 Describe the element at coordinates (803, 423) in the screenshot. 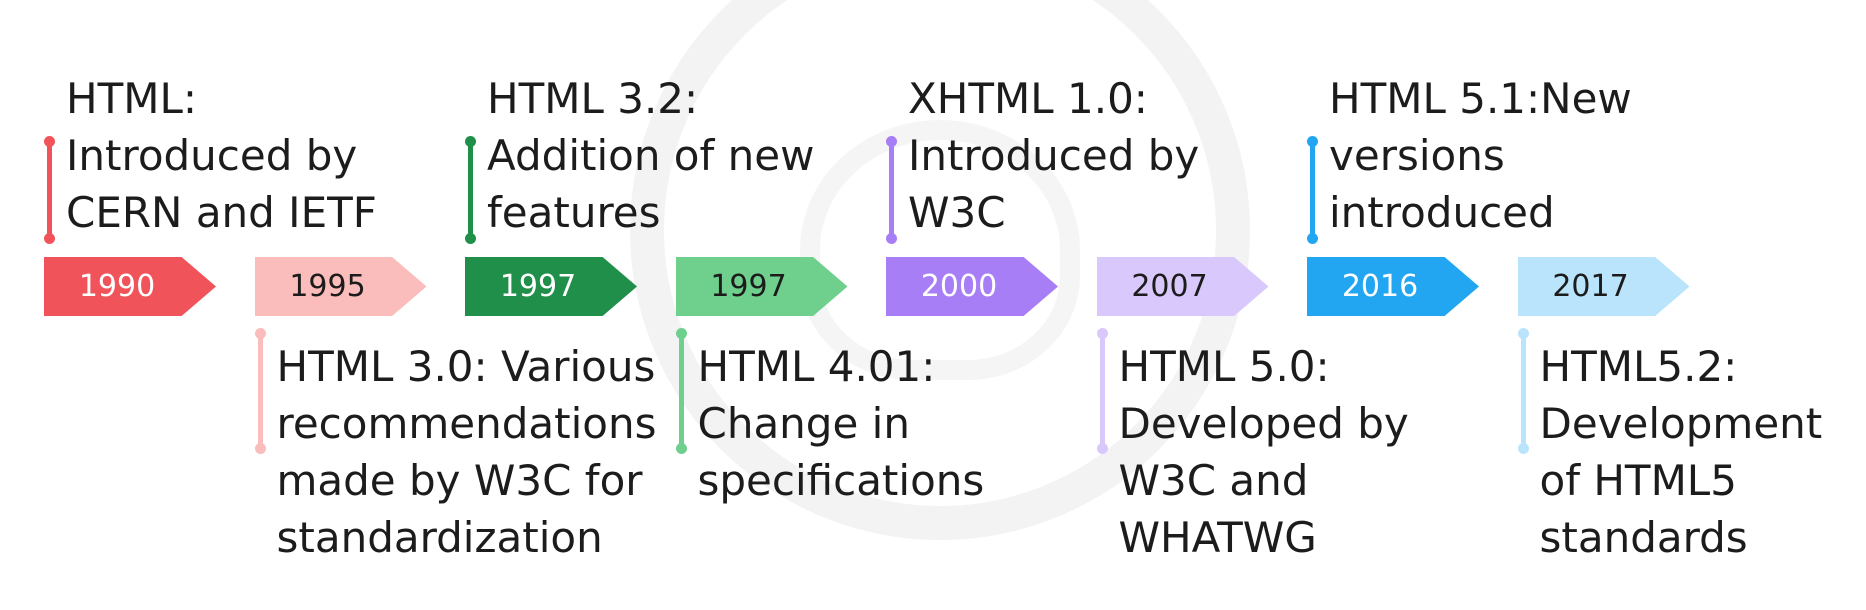

I see `milestone-line: Change in` at that location.